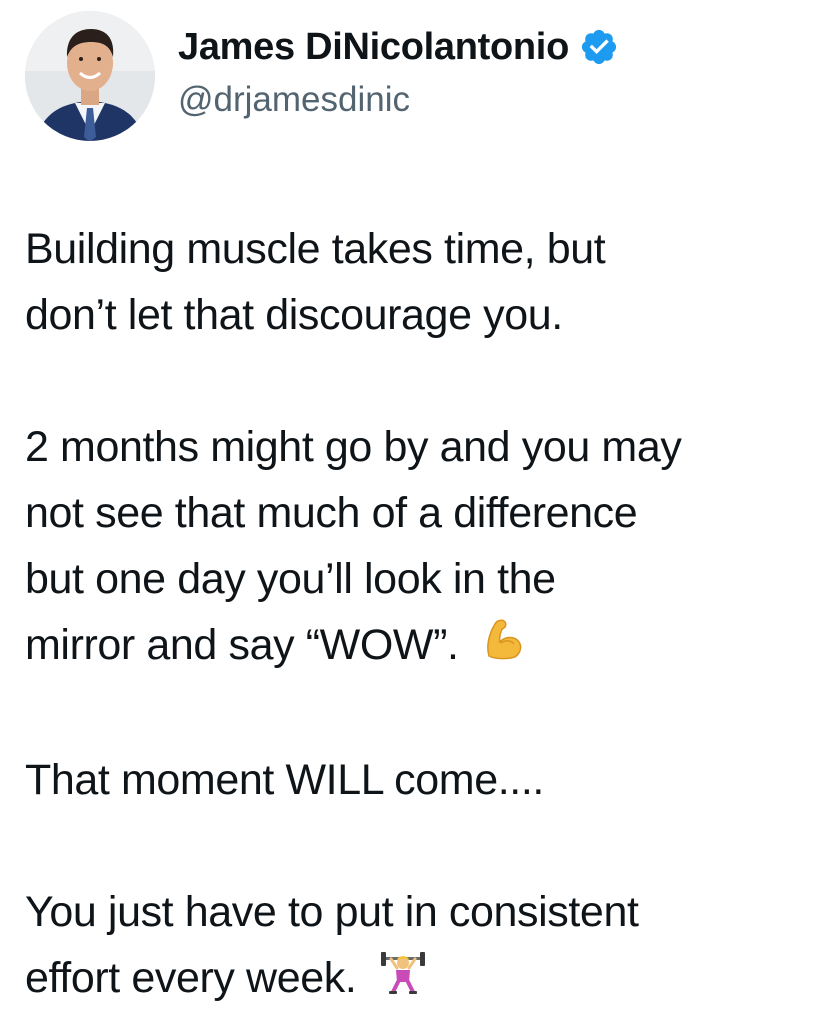 The height and width of the screenshot is (1024, 819). What do you see at coordinates (290, 579) in the screenshot?
I see `tweet-line: but one day you’ll look in the` at bounding box center [290, 579].